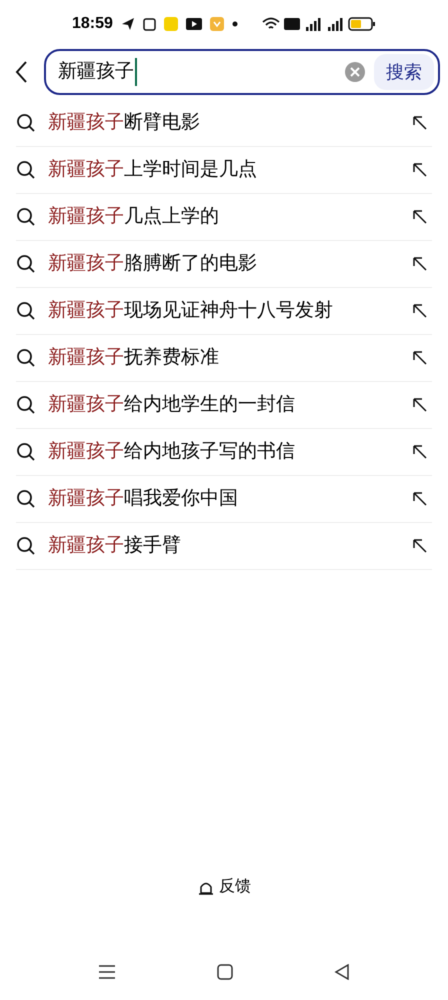 This screenshot has height=1000, width=448. Describe the element at coordinates (230, 264) in the screenshot. I see `suggestion-item: 新疆孩子胳膊断了的电影` at that location.